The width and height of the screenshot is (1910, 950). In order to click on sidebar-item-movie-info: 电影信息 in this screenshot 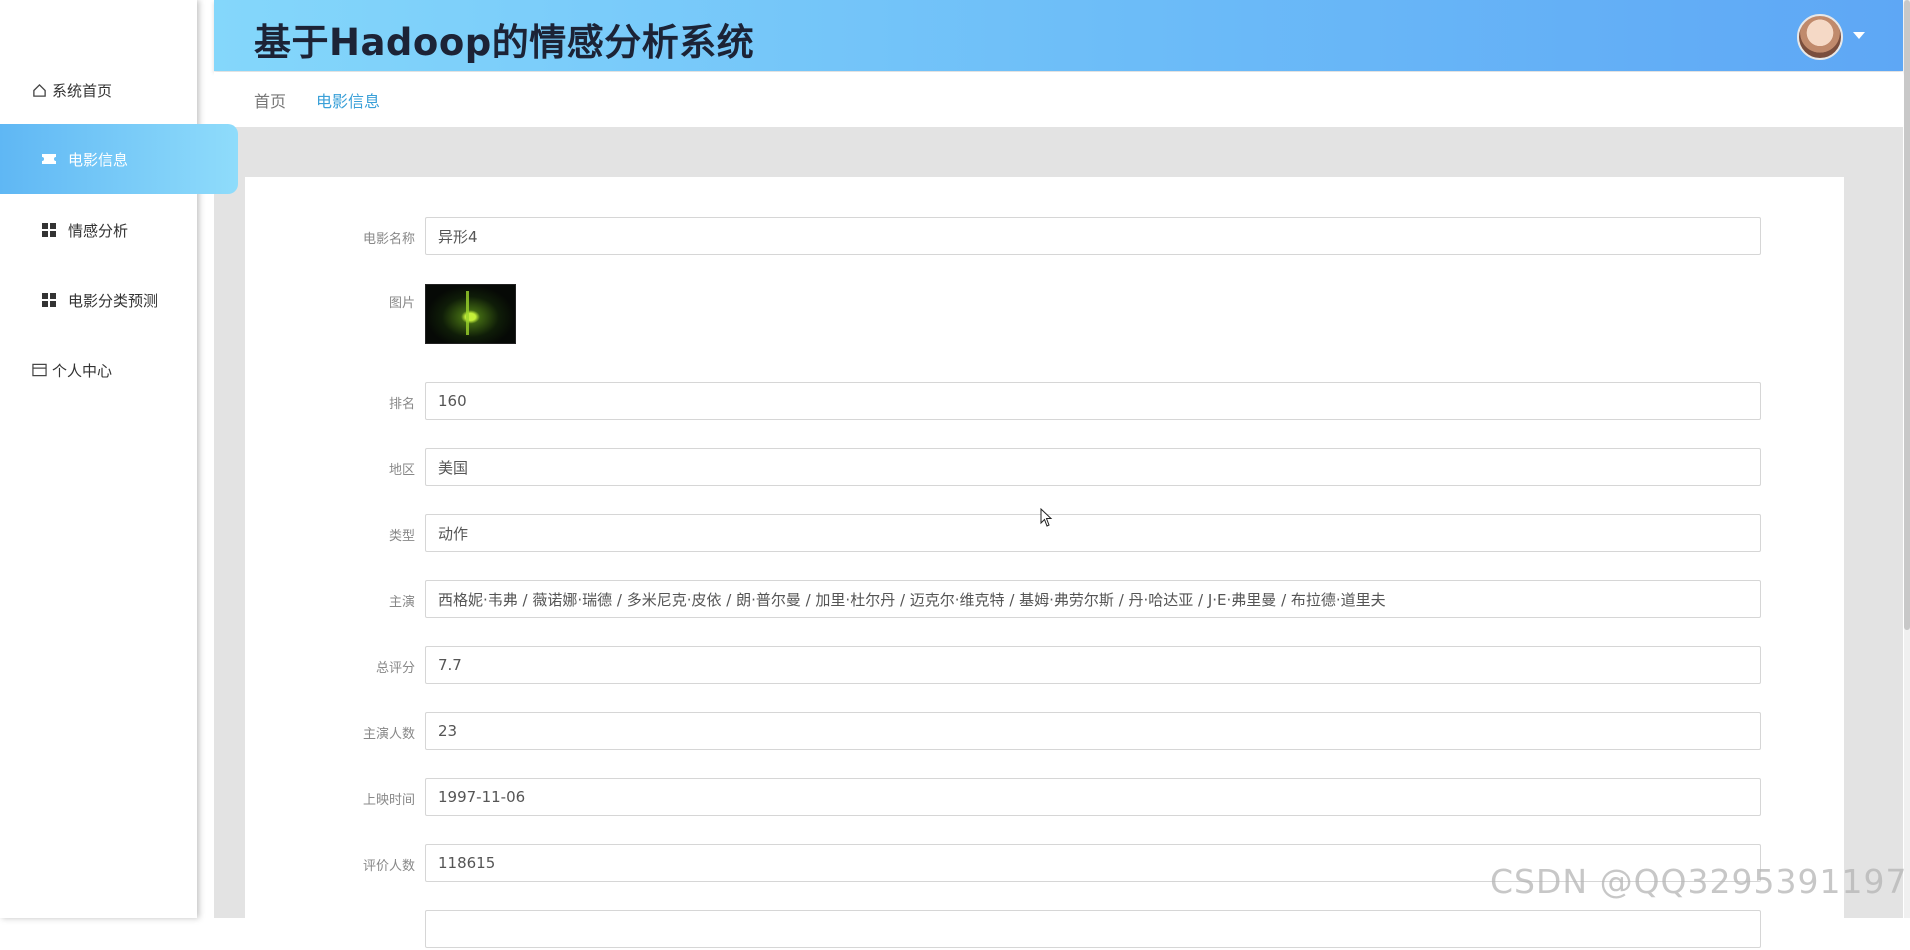, I will do `click(119, 159)`.